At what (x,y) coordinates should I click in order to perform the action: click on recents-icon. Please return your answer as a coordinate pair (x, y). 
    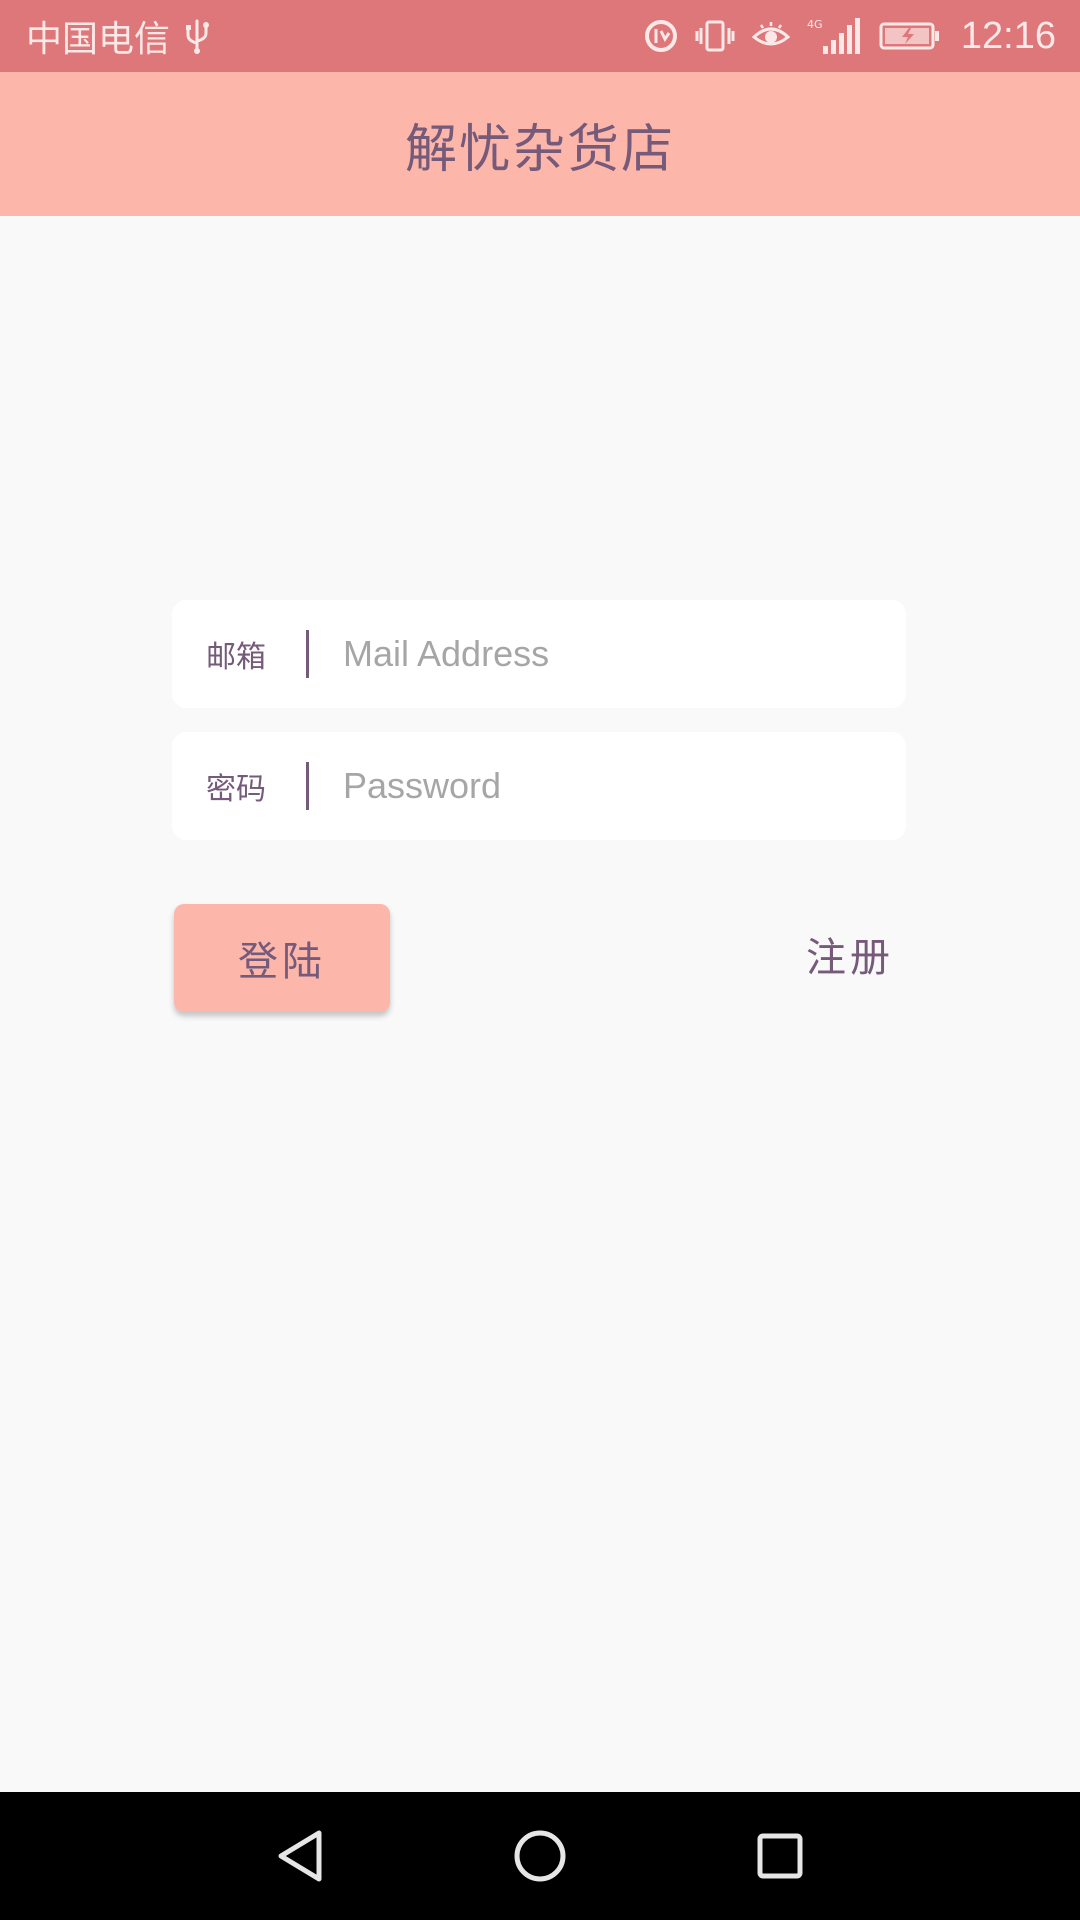
    Looking at the image, I should click on (780, 1856).